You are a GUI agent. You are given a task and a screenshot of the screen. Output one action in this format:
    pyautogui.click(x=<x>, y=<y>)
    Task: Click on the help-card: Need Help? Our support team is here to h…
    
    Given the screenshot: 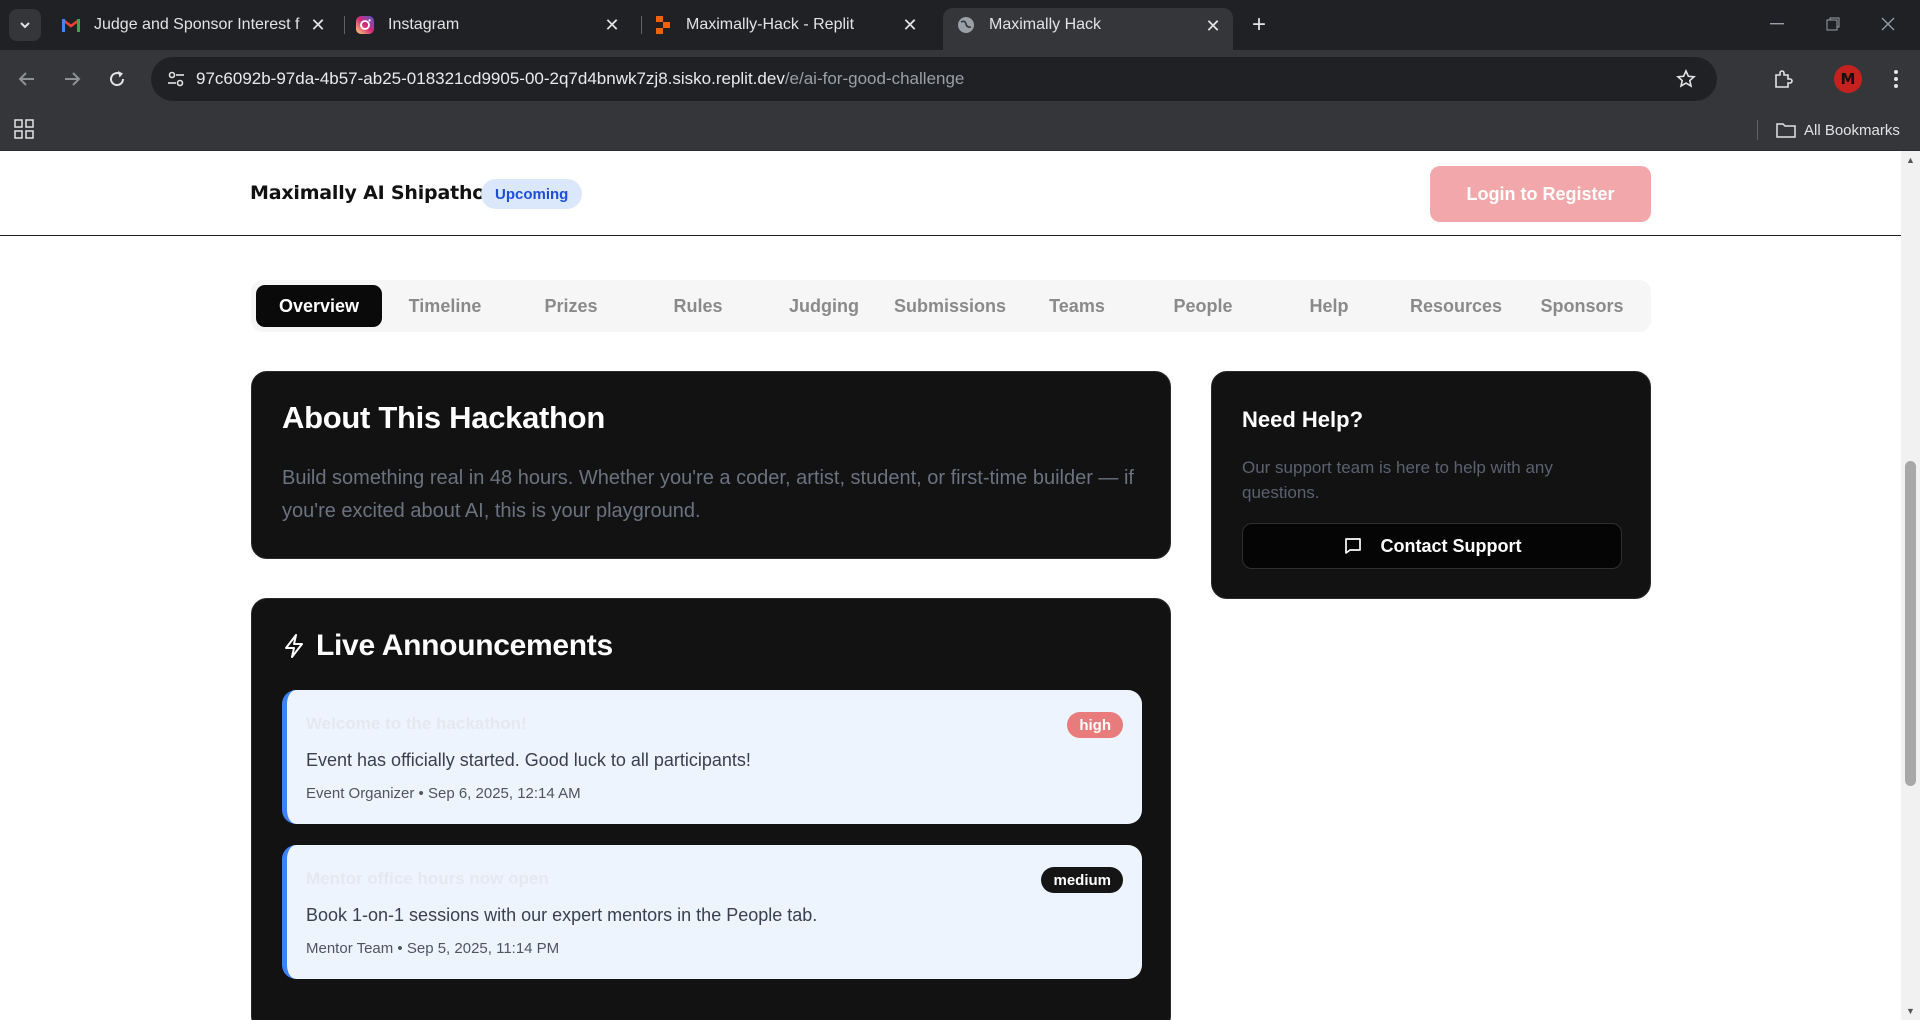 What is the action you would take?
    pyautogui.click(x=1431, y=485)
    